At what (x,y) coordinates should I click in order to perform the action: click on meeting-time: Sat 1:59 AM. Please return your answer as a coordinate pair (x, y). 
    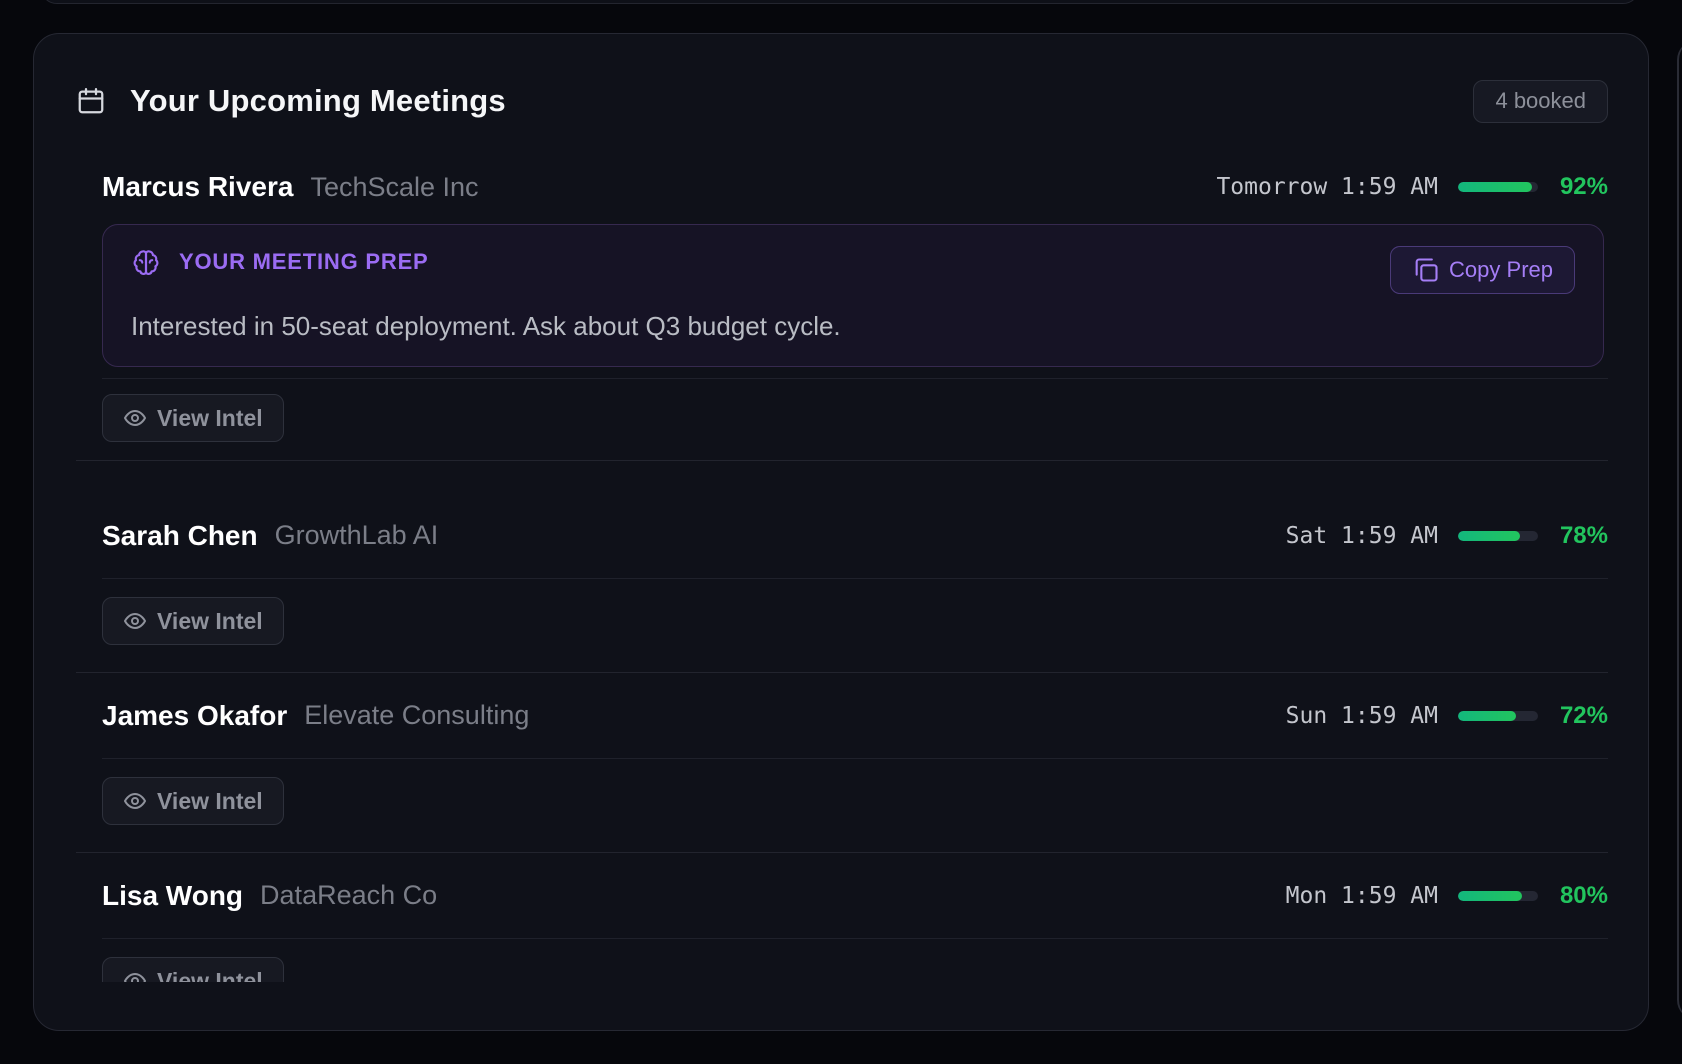
    Looking at the image, I should click on (1361, 535).